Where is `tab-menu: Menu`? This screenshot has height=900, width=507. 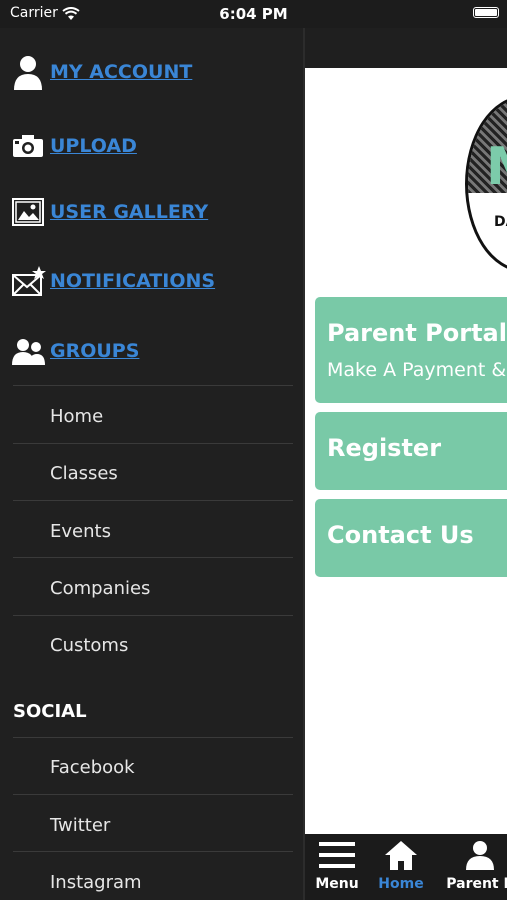
tab-menu: Menu is located at coordinates (337, 866).